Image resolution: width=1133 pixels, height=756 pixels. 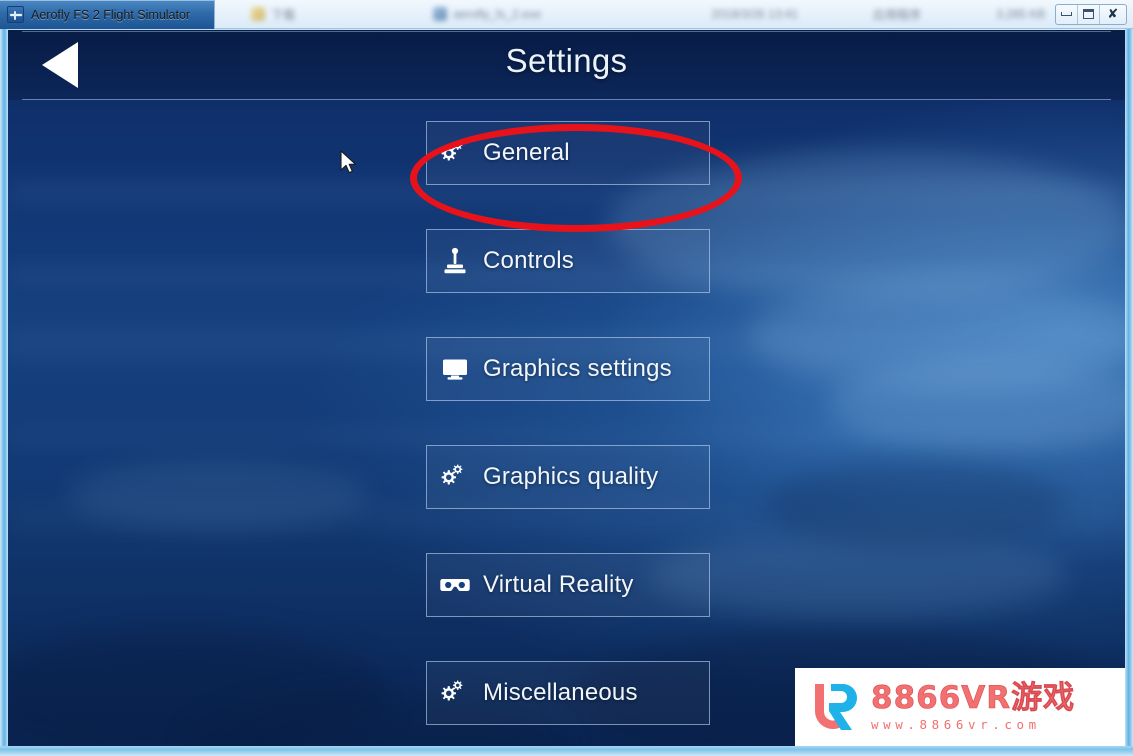 What do you see at coordinates (455, 369) in the screenshot?
I see `monitor-icon` at bounding box center [455, 369].